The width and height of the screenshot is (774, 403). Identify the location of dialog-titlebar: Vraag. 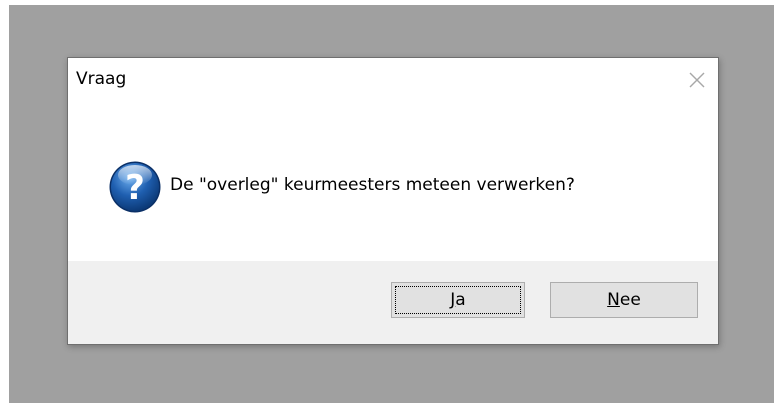
(393, 80).